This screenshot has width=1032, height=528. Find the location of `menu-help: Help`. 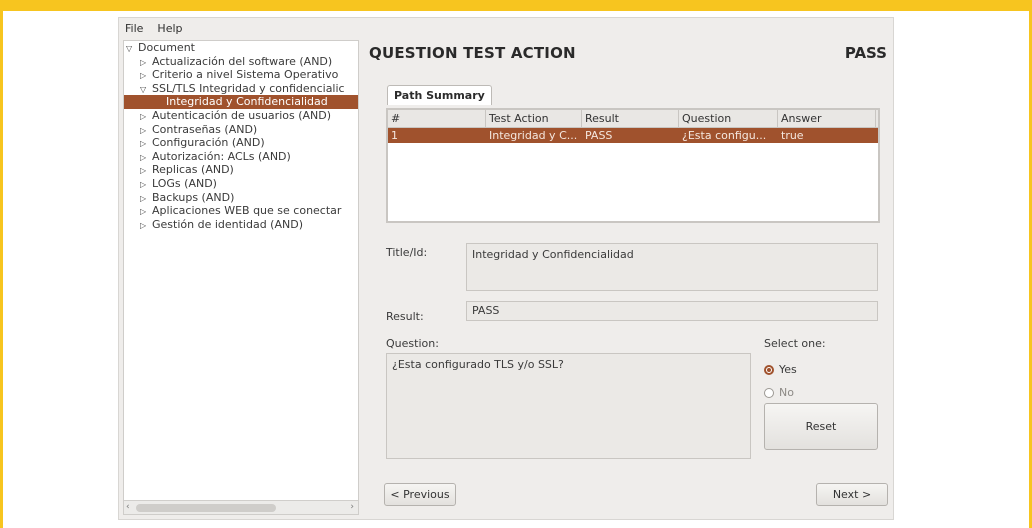

menu-help: Help is located at coordinates (169, 28).